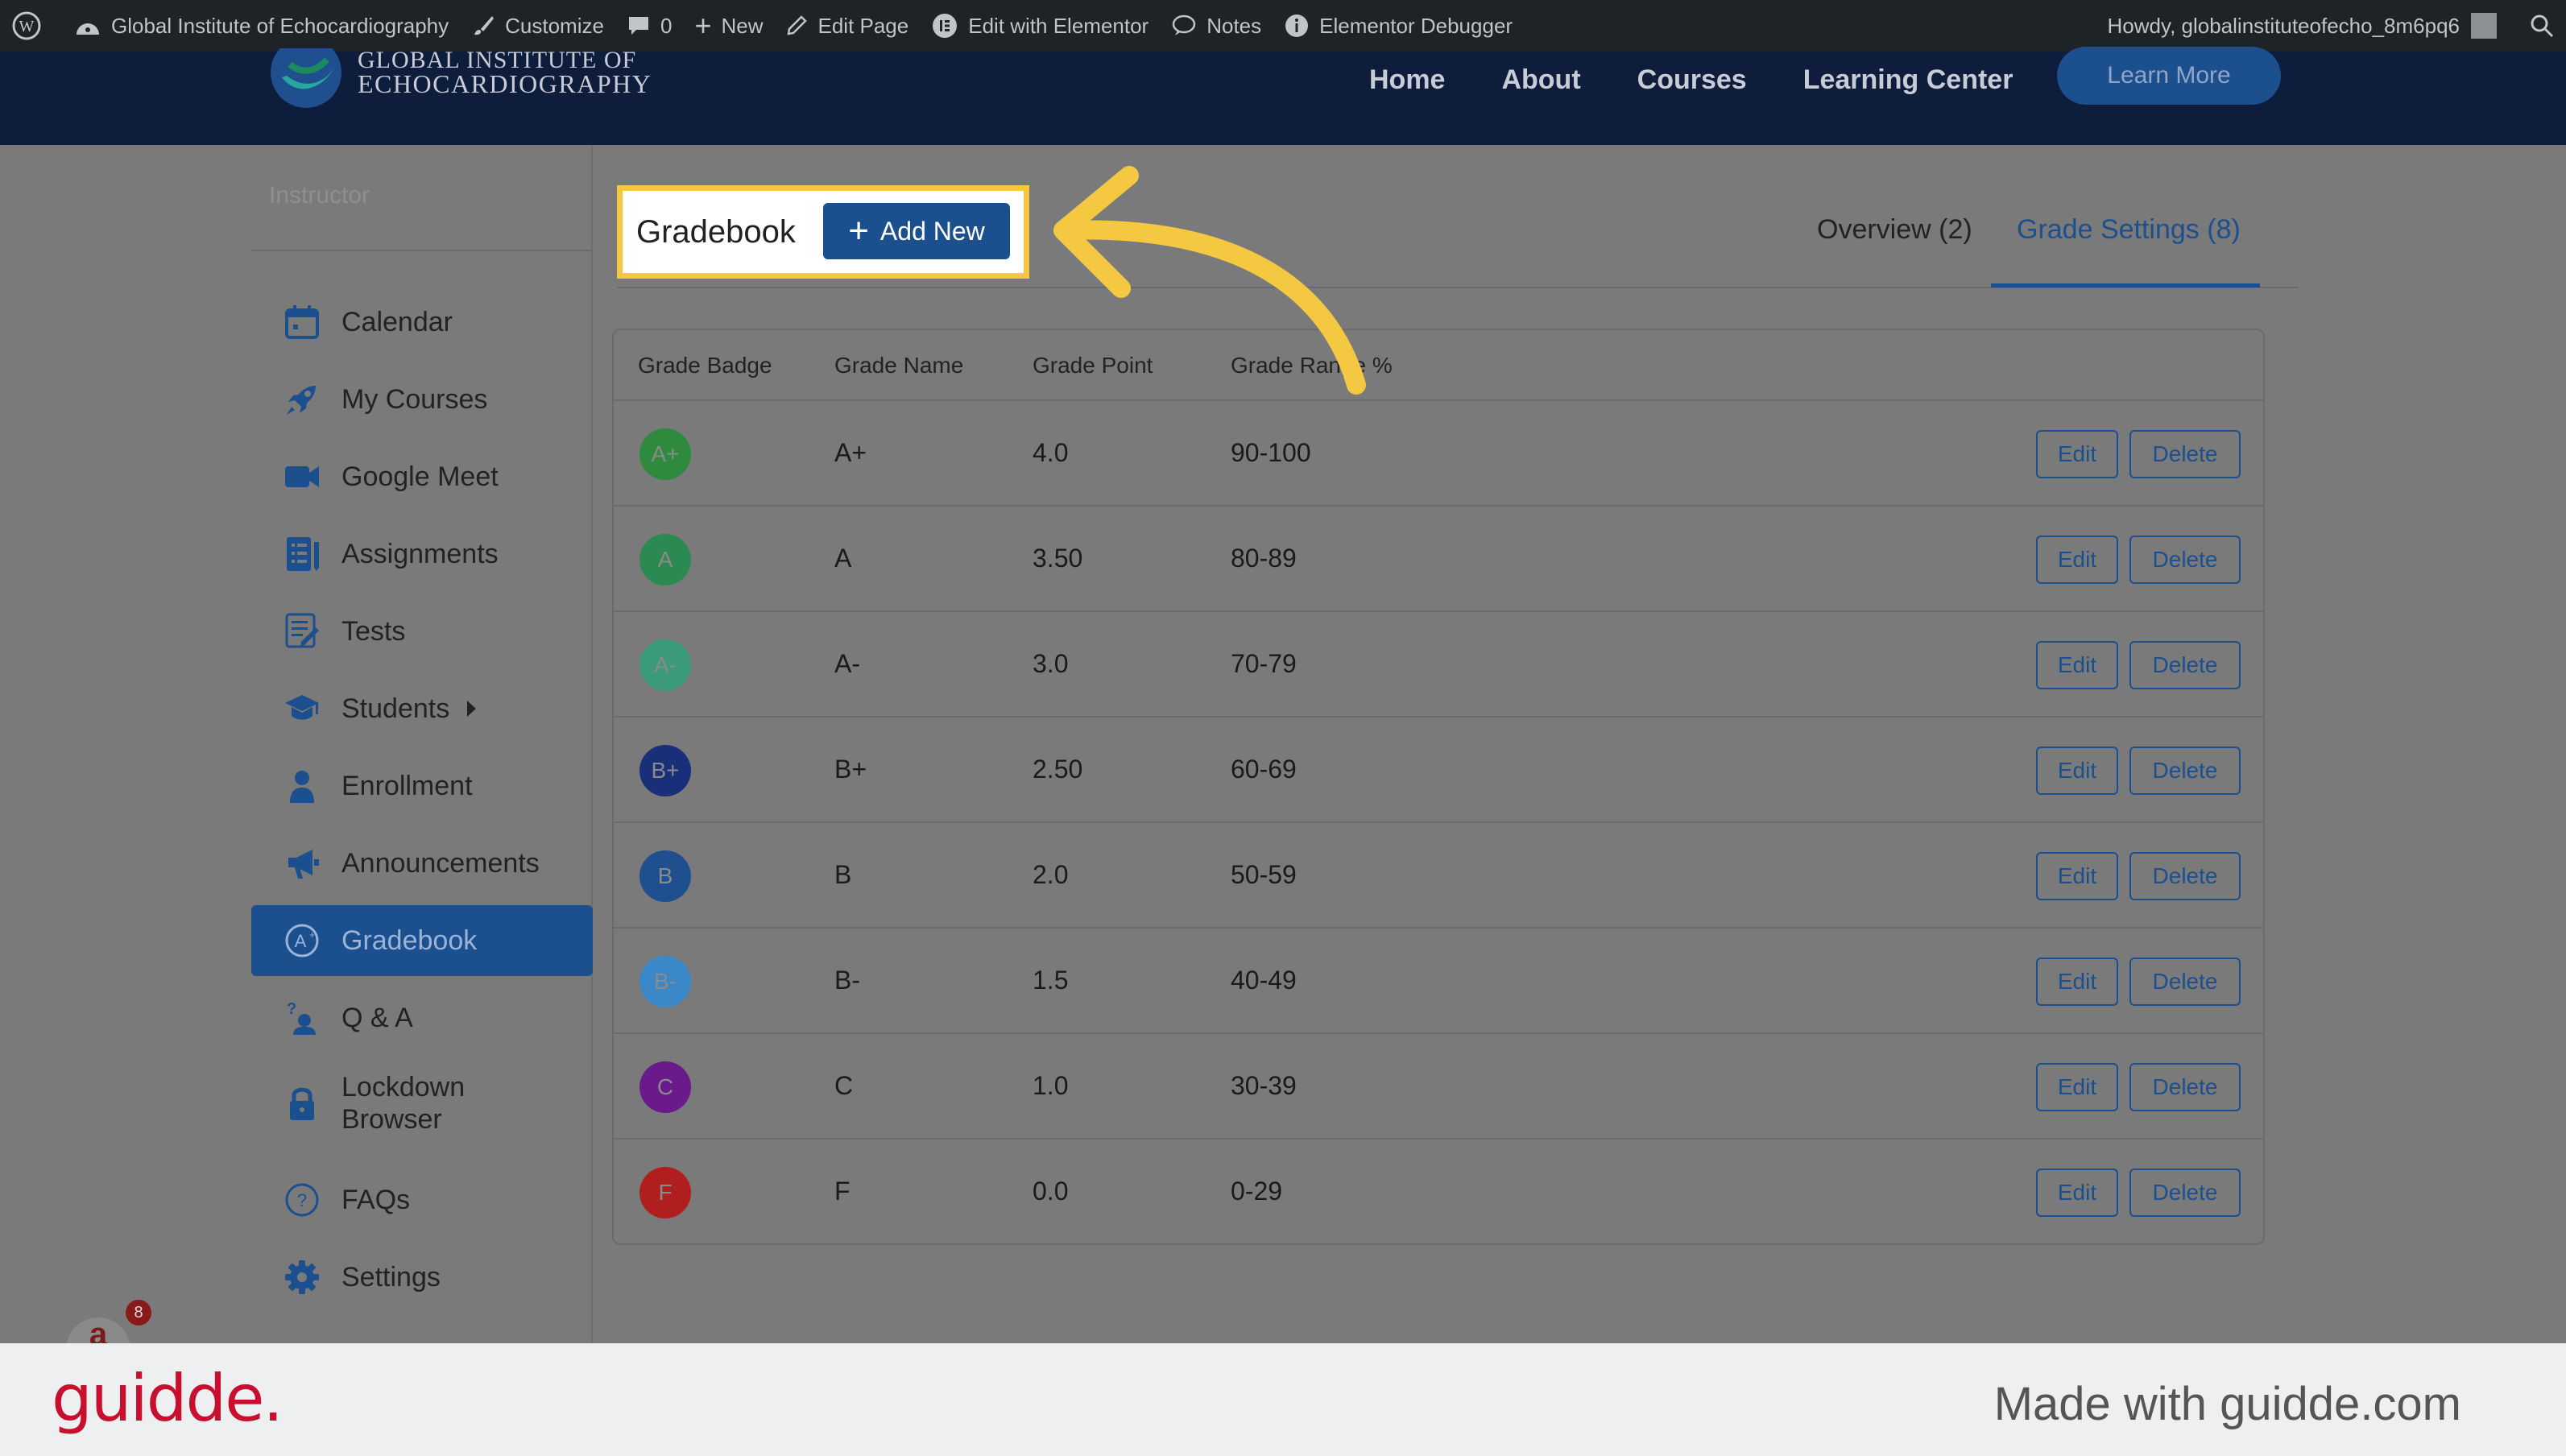  What do you see at coordinates (1234, 25) in the screenshot?
I see `notes-label: Notes` at bounding box center [1234, 25].